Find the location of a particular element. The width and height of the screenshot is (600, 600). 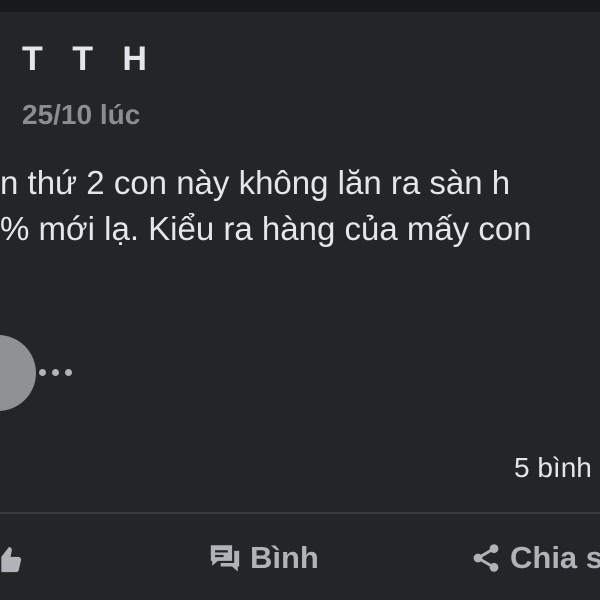

top-strip is located at coordinates (300, 6).